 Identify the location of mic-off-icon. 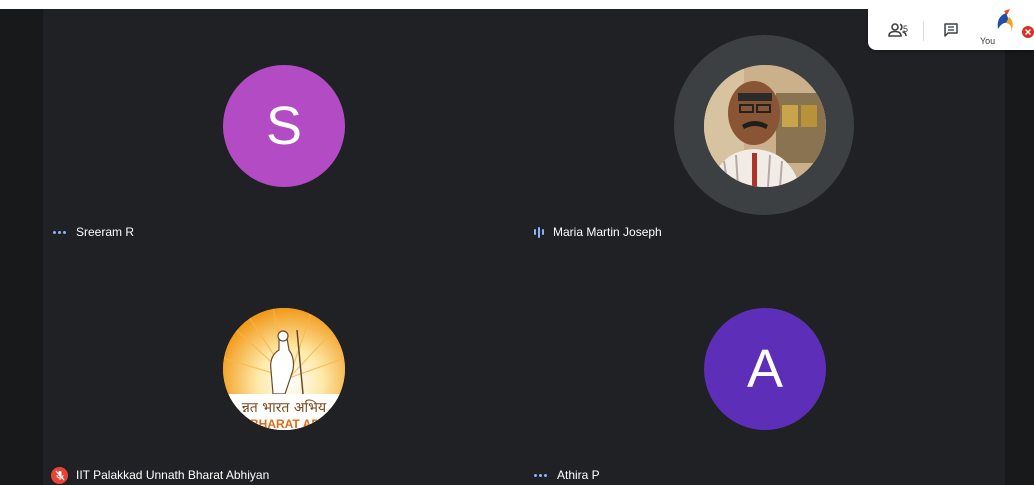
(59, 475).